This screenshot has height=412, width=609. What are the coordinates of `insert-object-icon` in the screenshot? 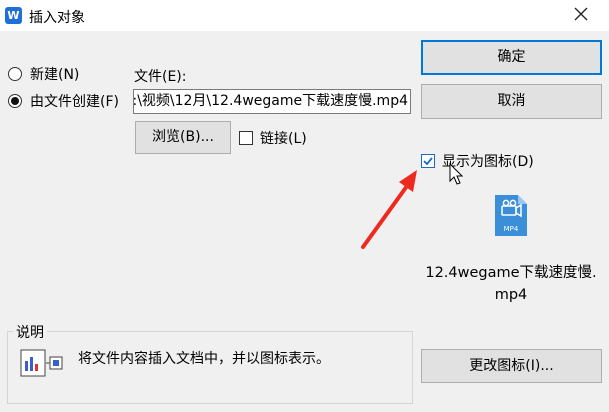 It's located at (41, 363).